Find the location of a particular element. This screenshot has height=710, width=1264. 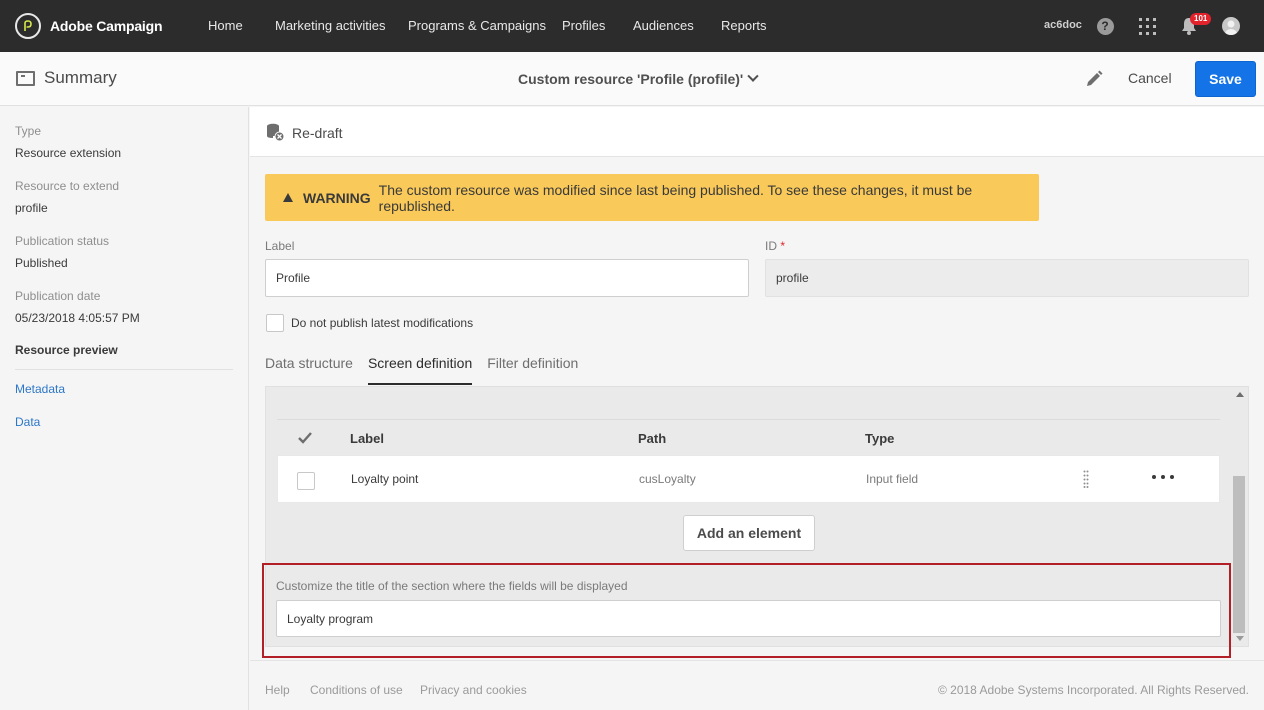

scrollbar is located at coordinates (1240, 516).